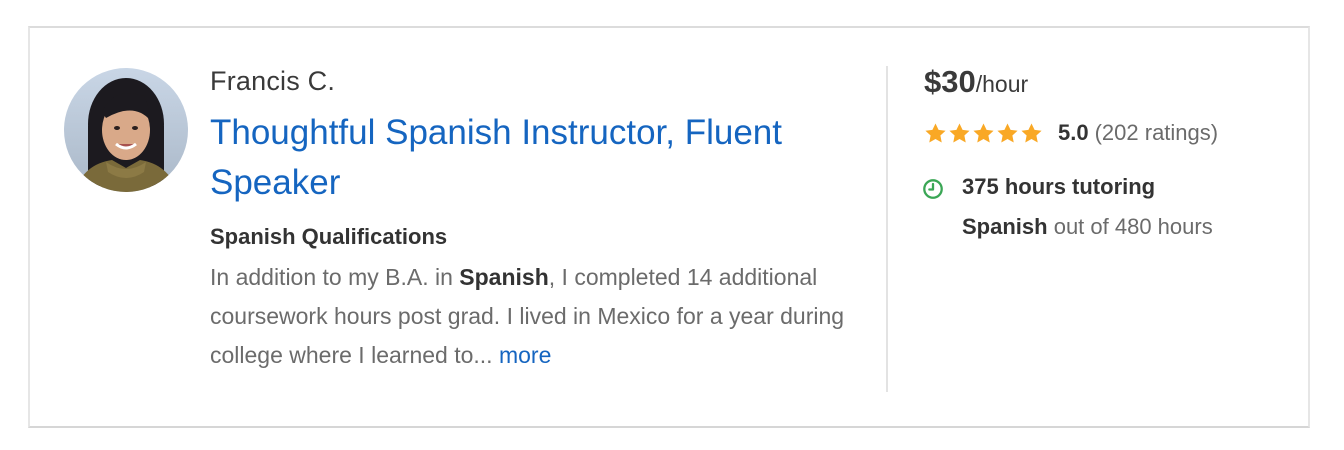 The height and width of the screenshot is (450, 1344). Describe the element at coordinates (950, 81) in the screenshot. I see `rate-price: $30` at that location.